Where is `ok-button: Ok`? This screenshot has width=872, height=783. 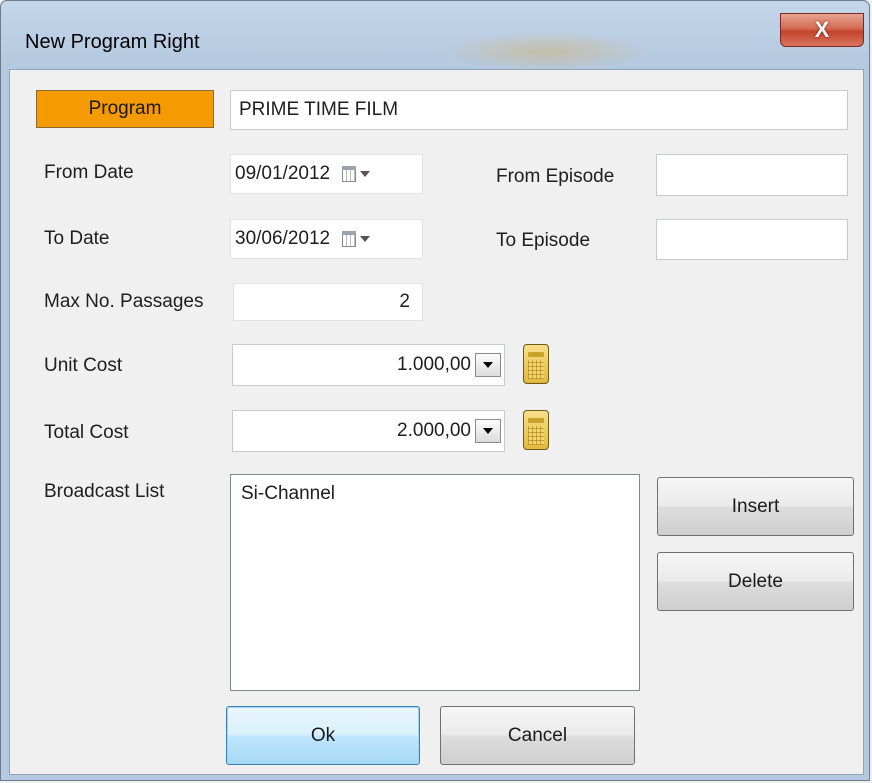 ok-button: Ok is located at coordinates (323, 735).